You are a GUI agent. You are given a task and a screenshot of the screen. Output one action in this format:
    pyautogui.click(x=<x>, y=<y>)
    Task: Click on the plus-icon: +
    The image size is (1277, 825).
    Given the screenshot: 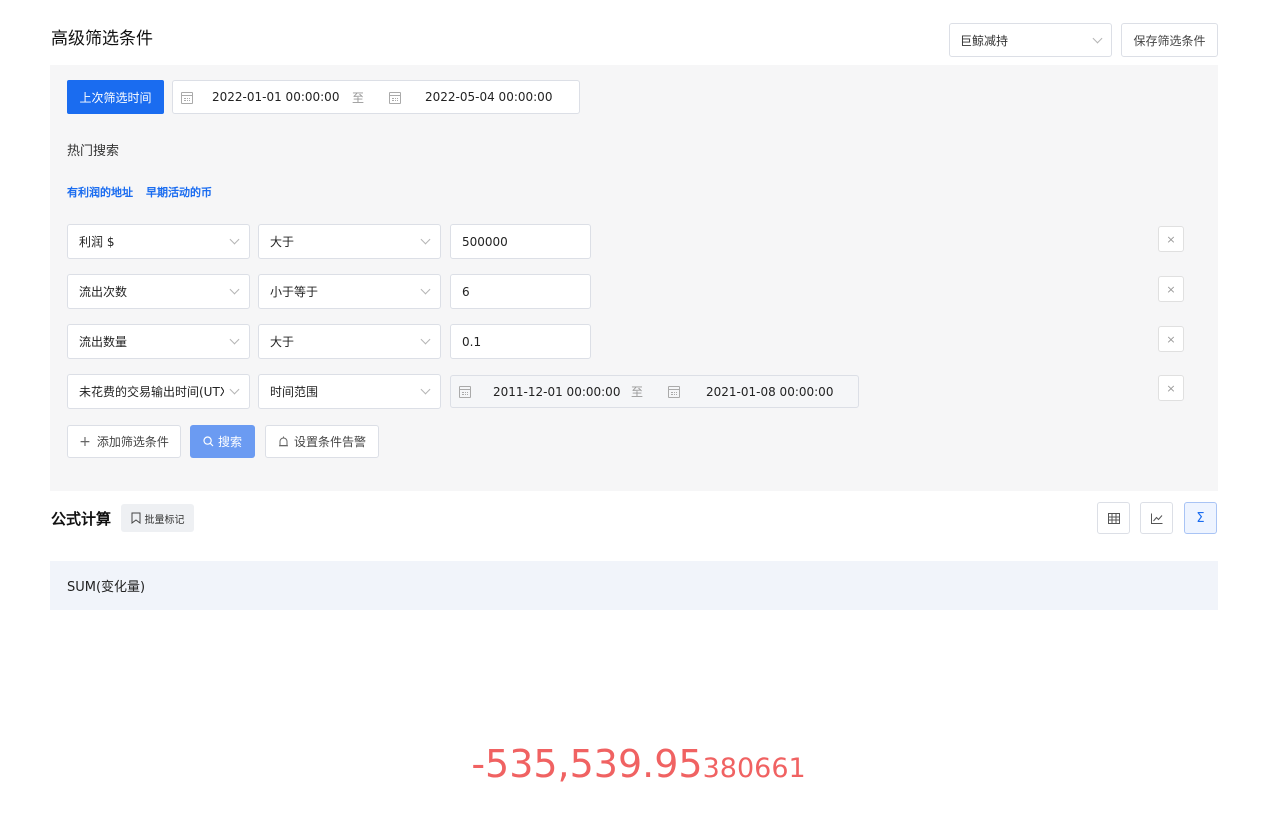 What is the action you would take?
    pyautogui.click(x=85, y=441)
    